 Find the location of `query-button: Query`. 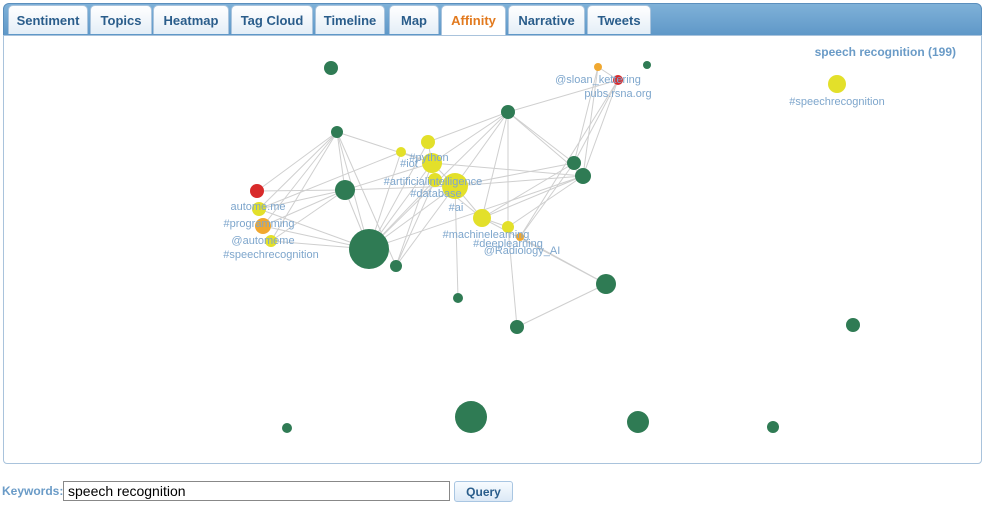

query-button: Query is located at coordinates (483, 491).